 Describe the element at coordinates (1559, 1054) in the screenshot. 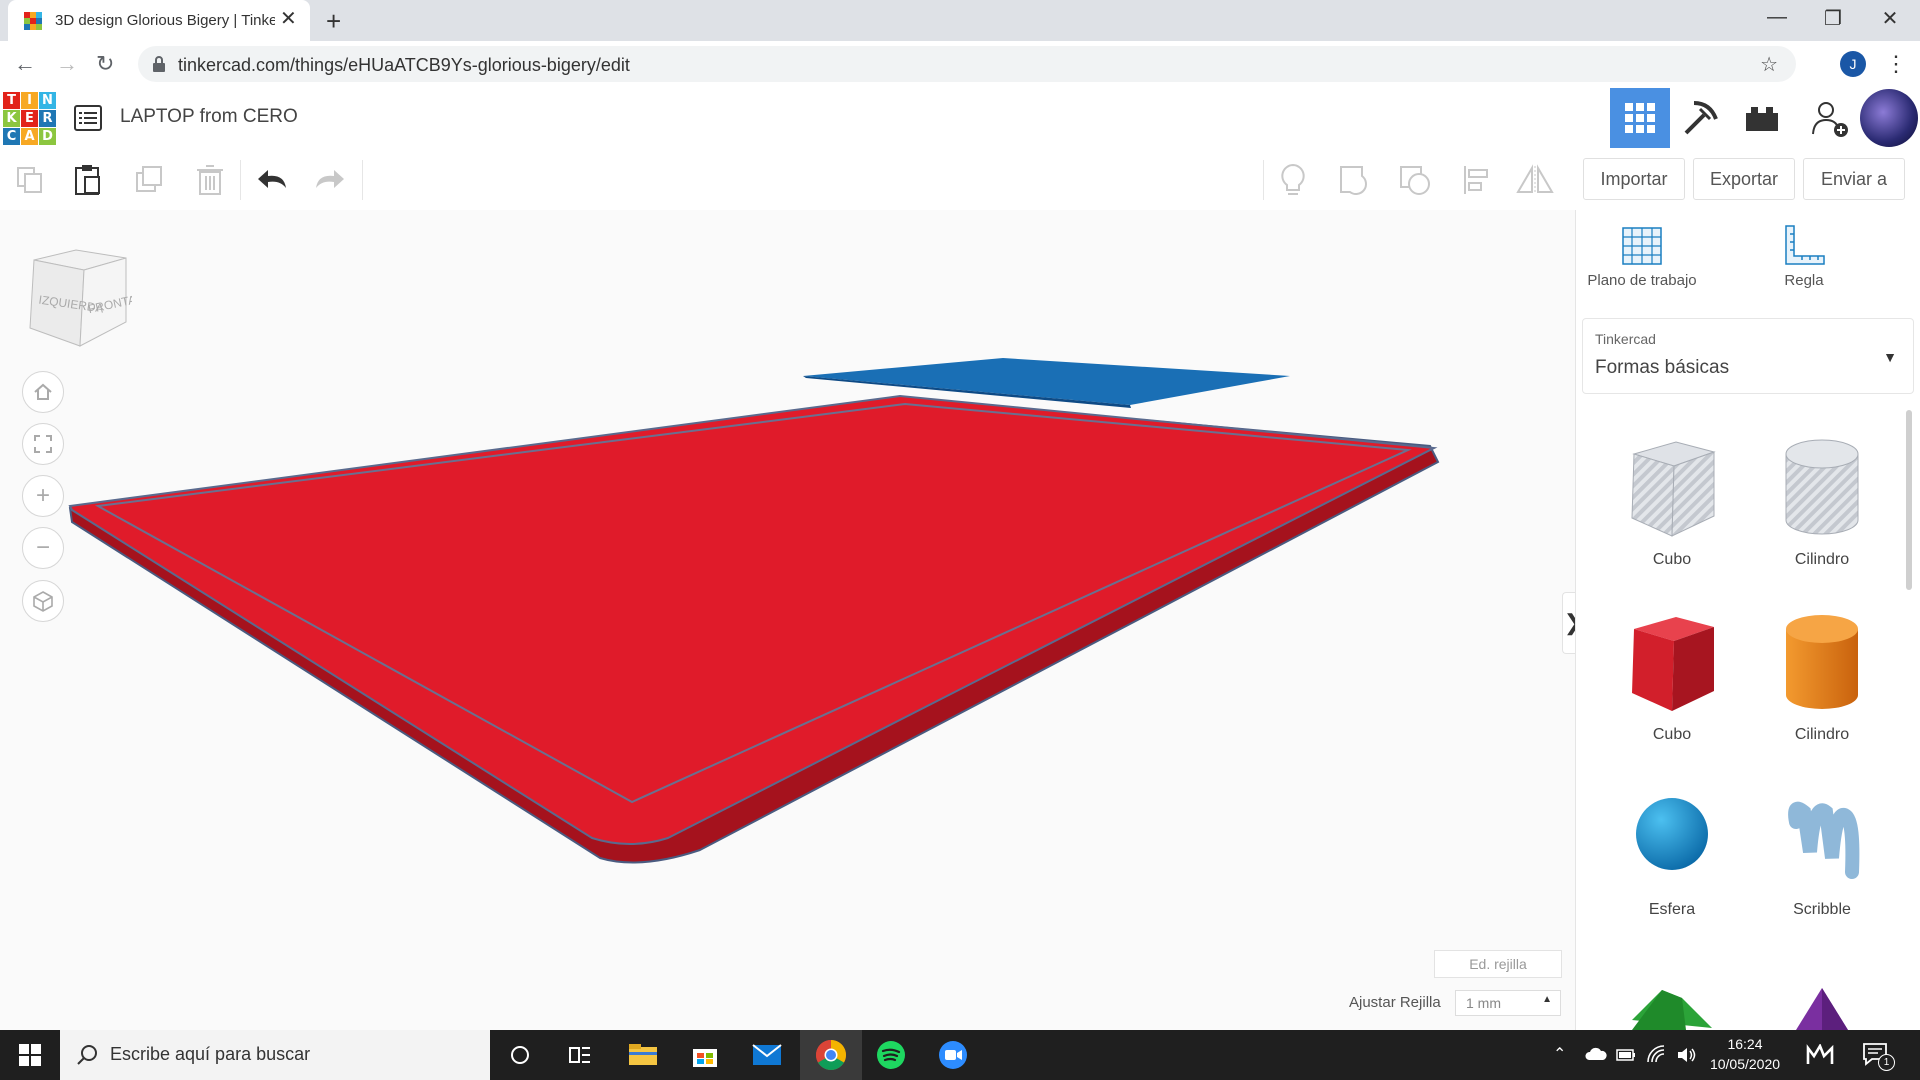

I see `tray-expand-icon: ⌃` at that location.